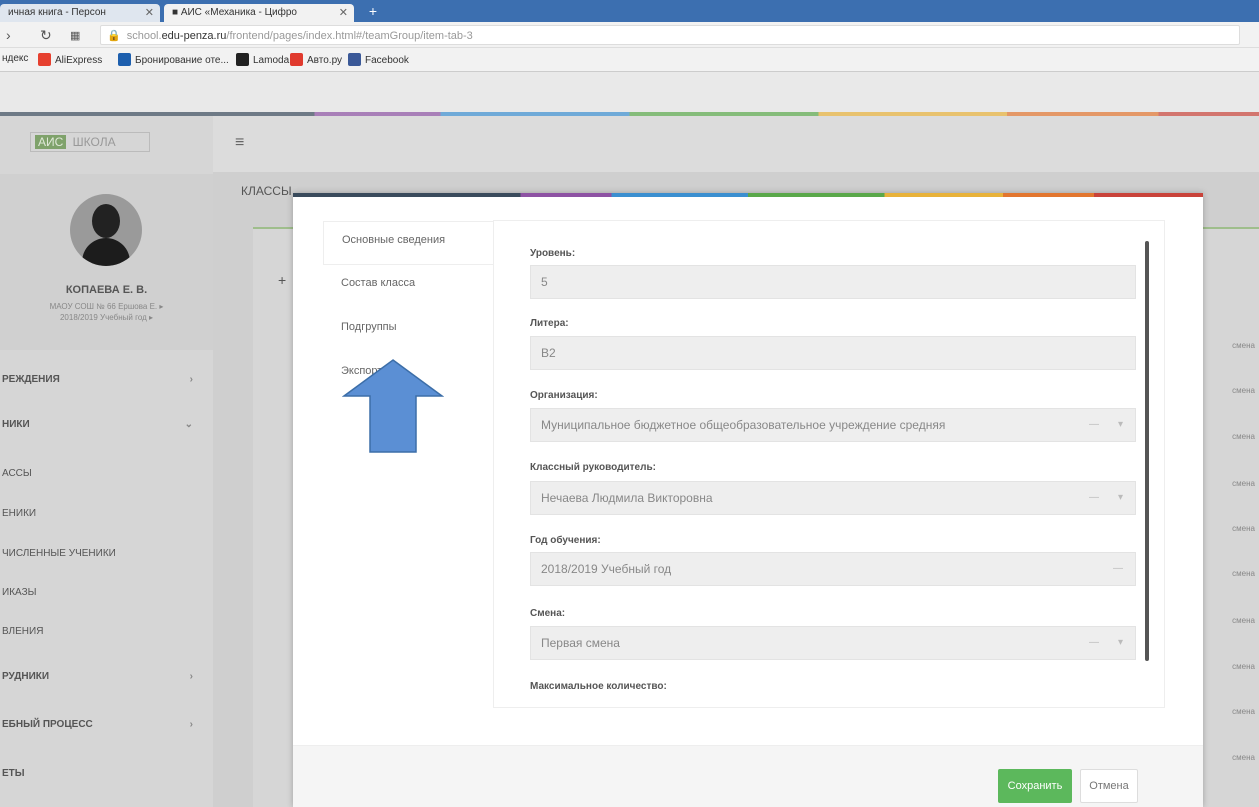 Image resolution: width=1259 pixels, height=807 pixels. I want to click on bookmark-item: ндекс, so click(15, 58).